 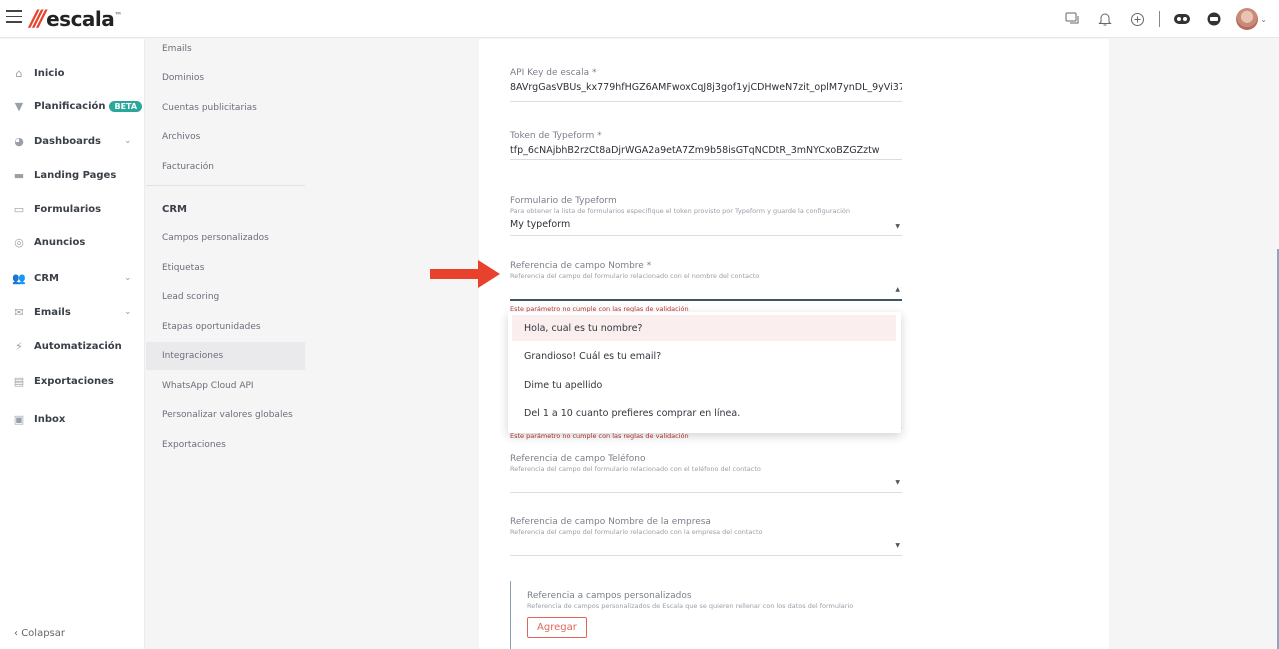 What do you see at coordinates (1137, 19) in the screenshot?
I see `plus-circle-icon` at bounding box center [1137, 19].